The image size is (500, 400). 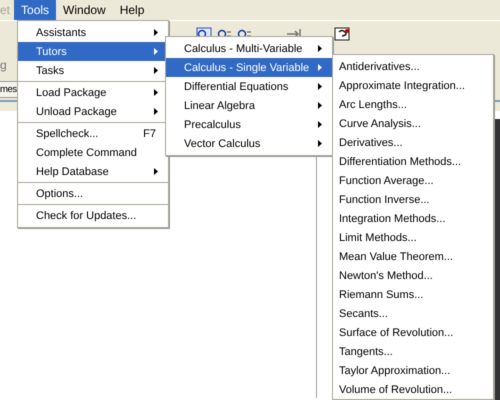 What do you see at coordinates (93, 51) in the screenshot?
I see `menu-item: Tutors` at bounding box center [93, 51].